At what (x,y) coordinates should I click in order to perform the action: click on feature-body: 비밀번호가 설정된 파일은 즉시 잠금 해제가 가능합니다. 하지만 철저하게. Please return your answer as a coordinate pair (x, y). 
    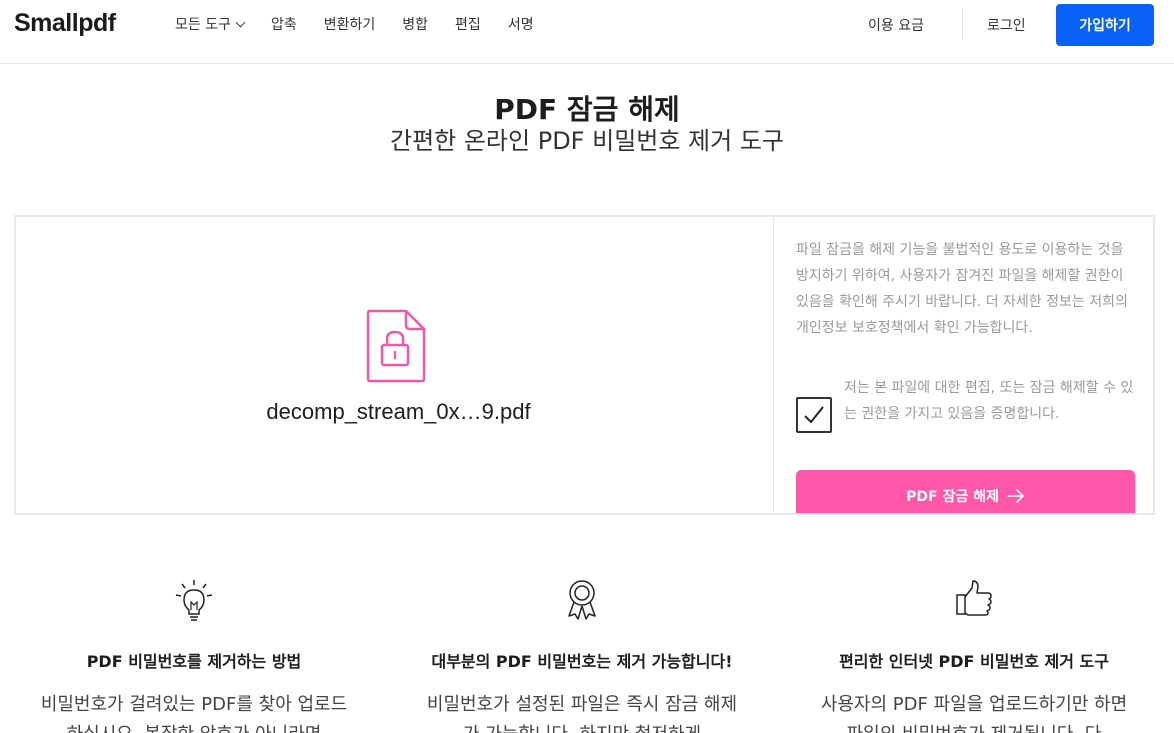
    Looking at the image, I should click on (582, 713).